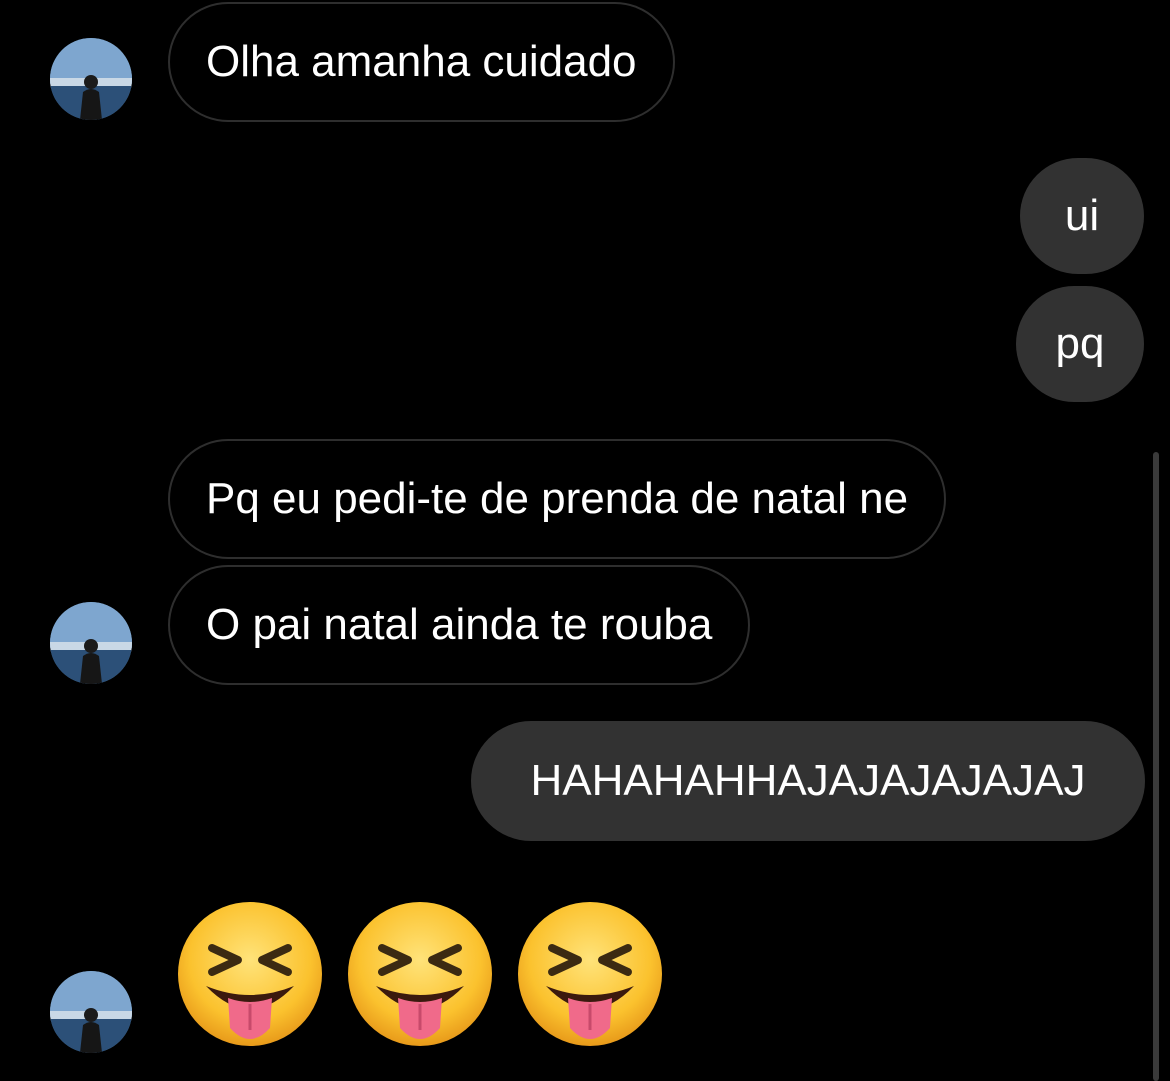  I want to click on message-text: pq, so click(1080, 343).